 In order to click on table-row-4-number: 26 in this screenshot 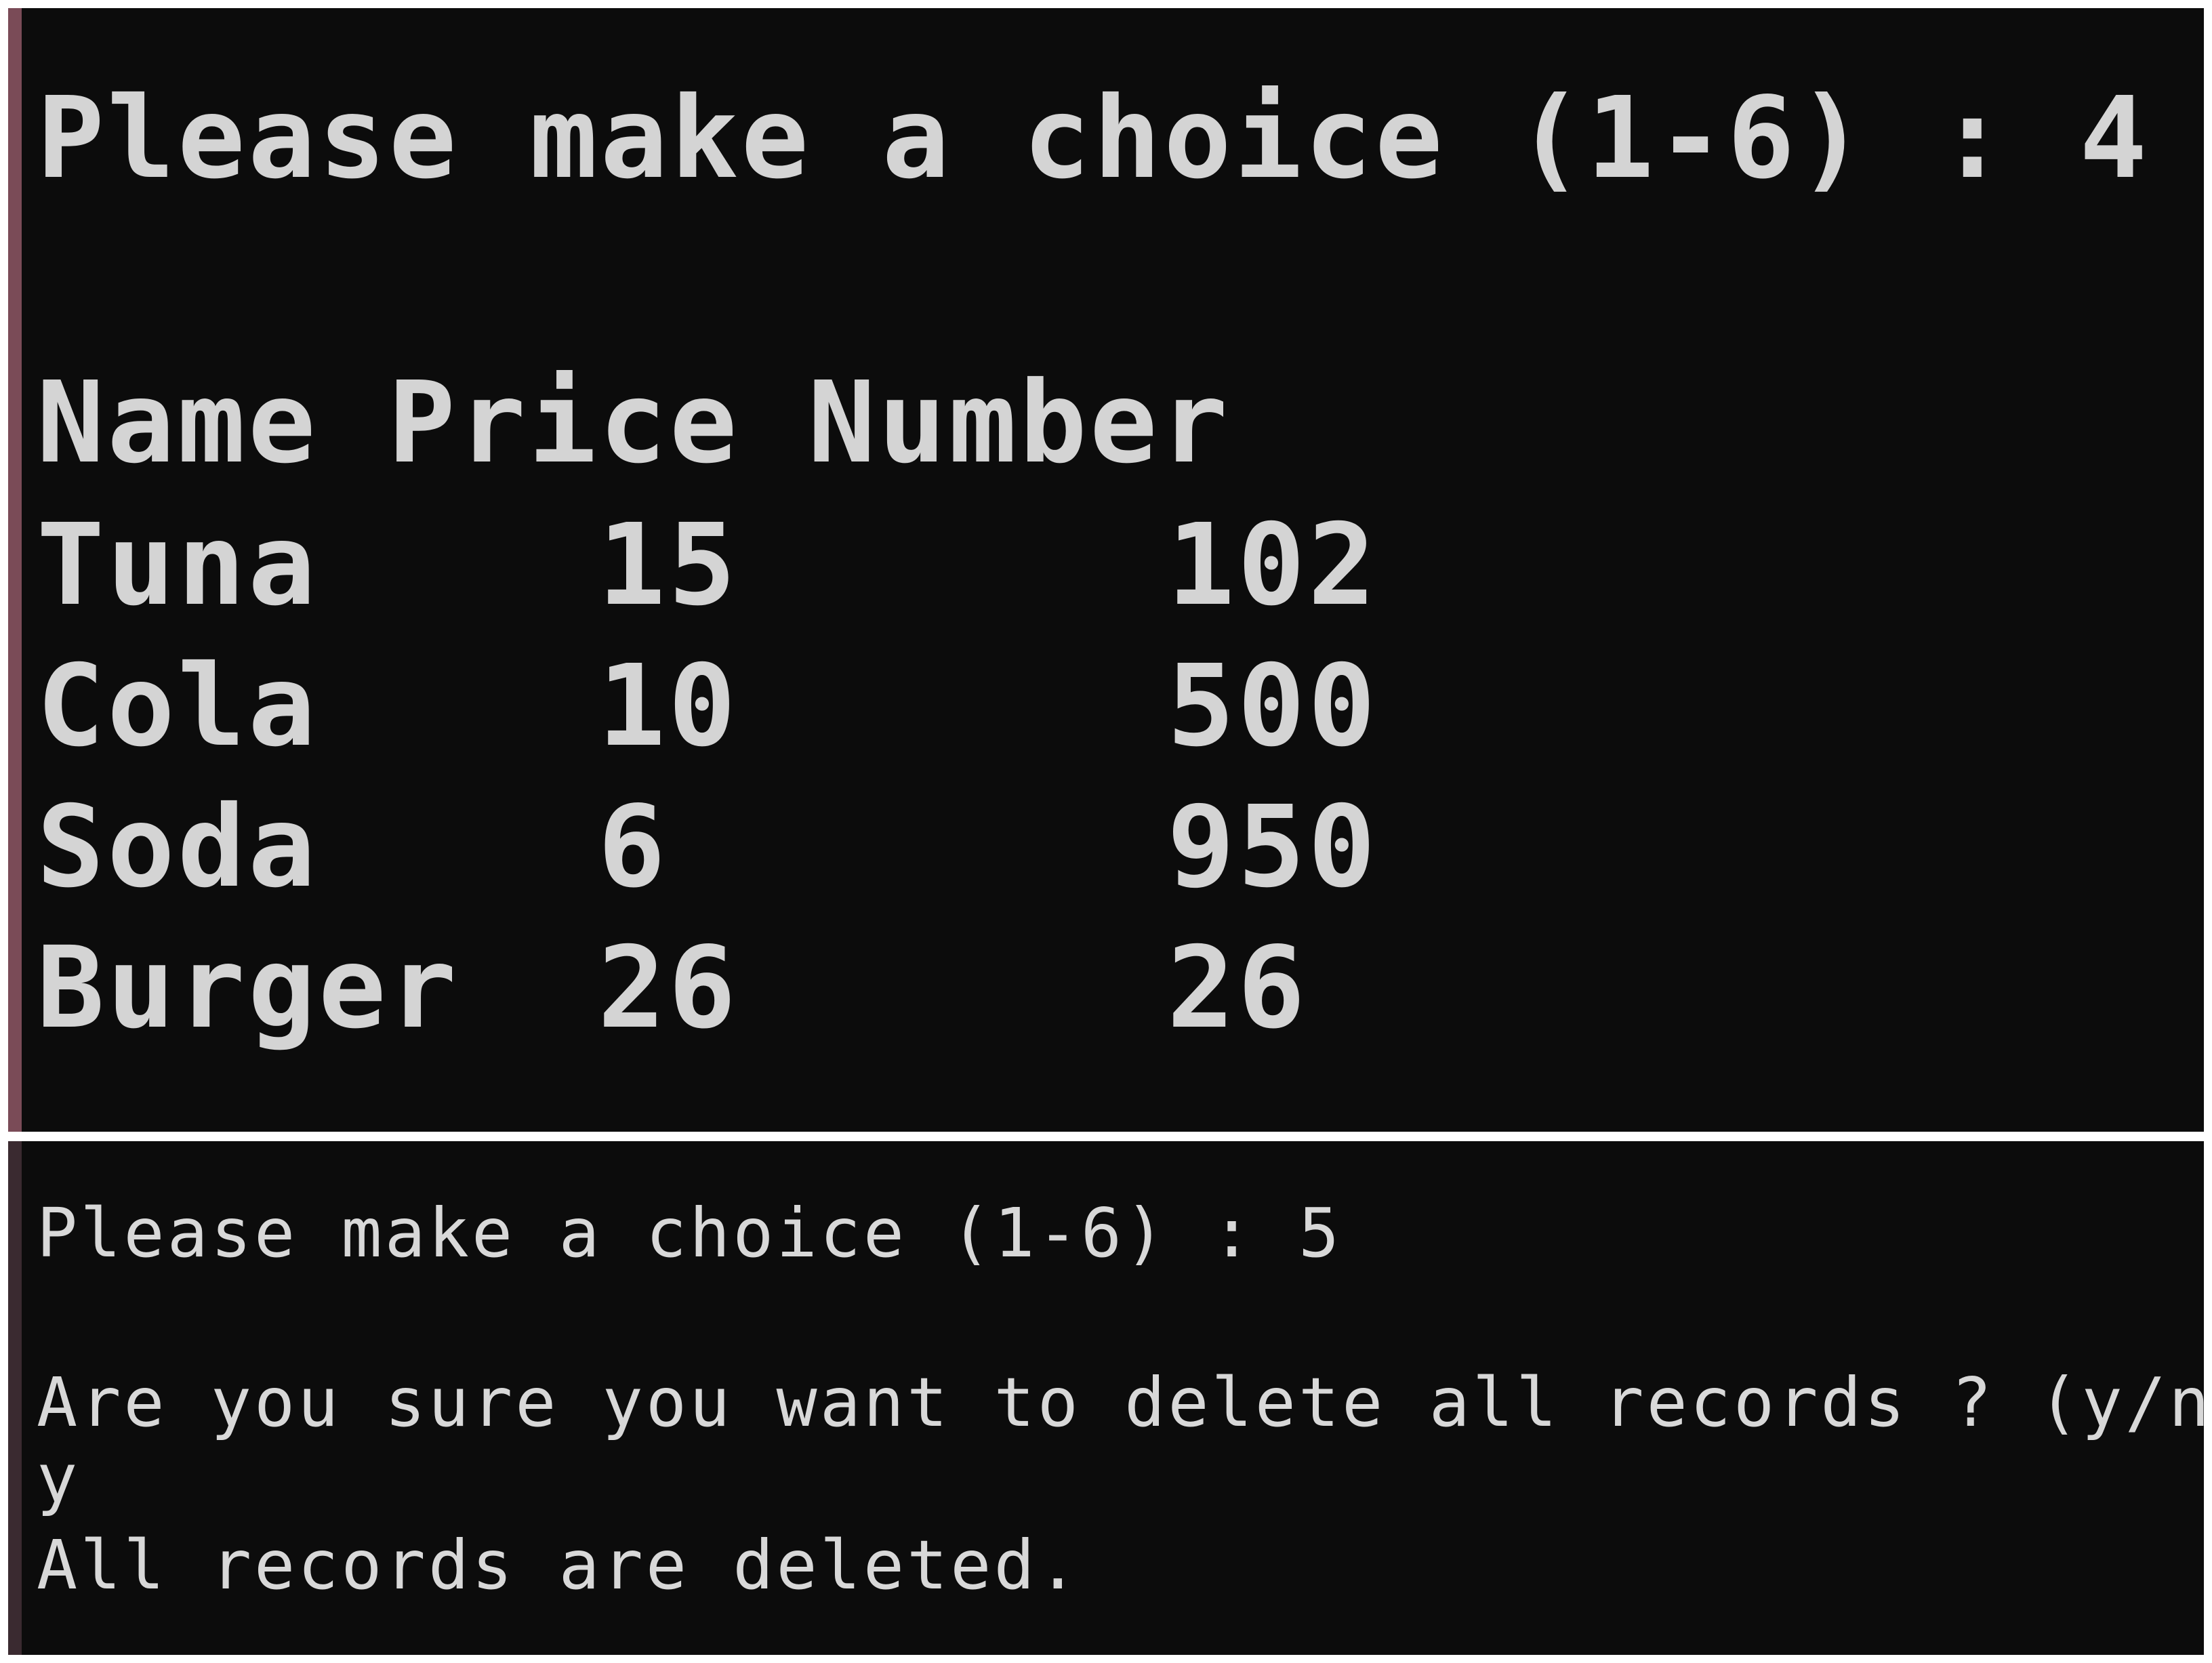, I will do `click(1237, 988)`.